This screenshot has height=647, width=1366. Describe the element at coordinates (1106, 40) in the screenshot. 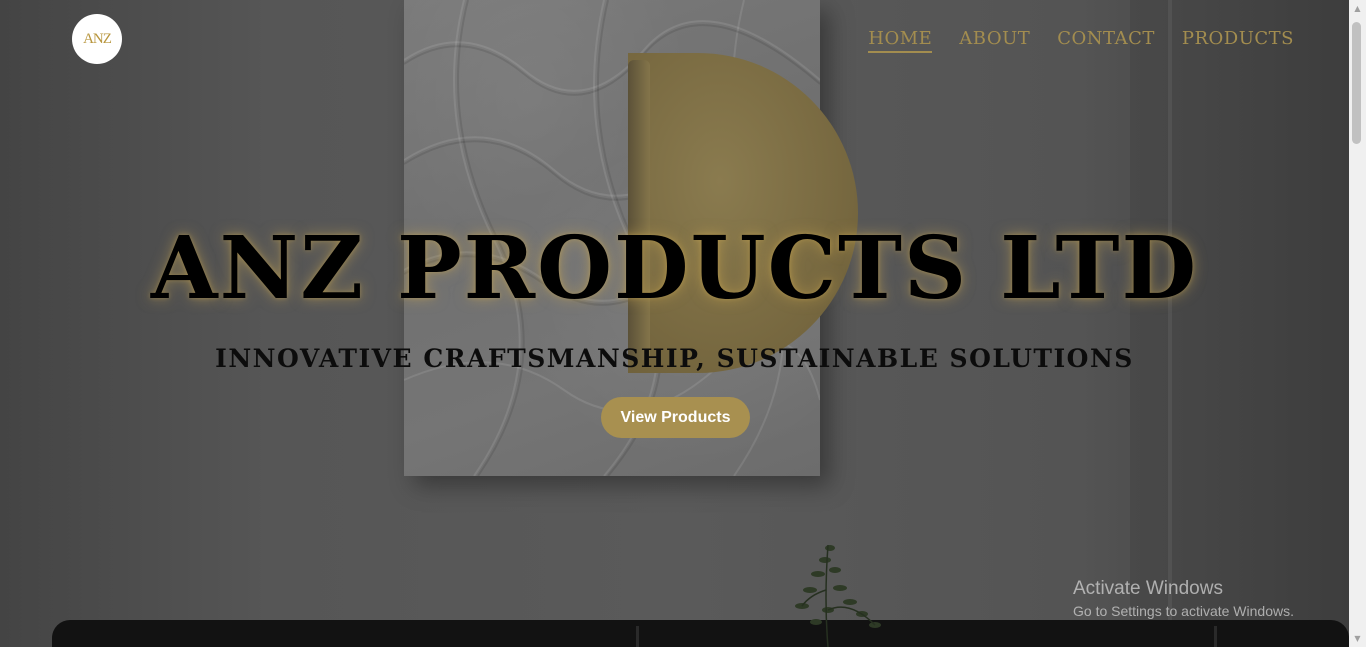

I see `nav-link-contact: CONTACT` at that location.